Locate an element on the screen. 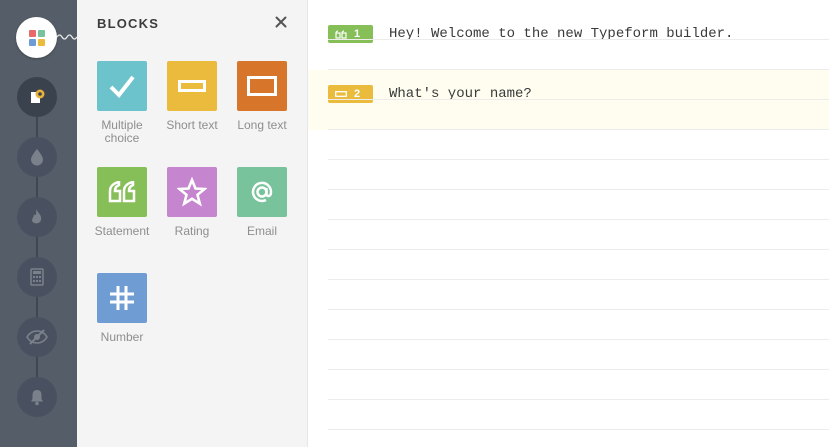 Image resolution: width=829 pixels, height=447 pixels. squiggle-icon is located at coordinates (67, 37).